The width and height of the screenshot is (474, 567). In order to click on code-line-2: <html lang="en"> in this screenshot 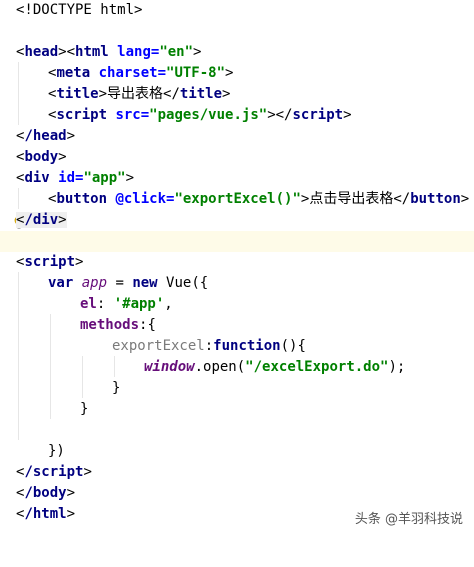, I will do `click(237, 40)`.